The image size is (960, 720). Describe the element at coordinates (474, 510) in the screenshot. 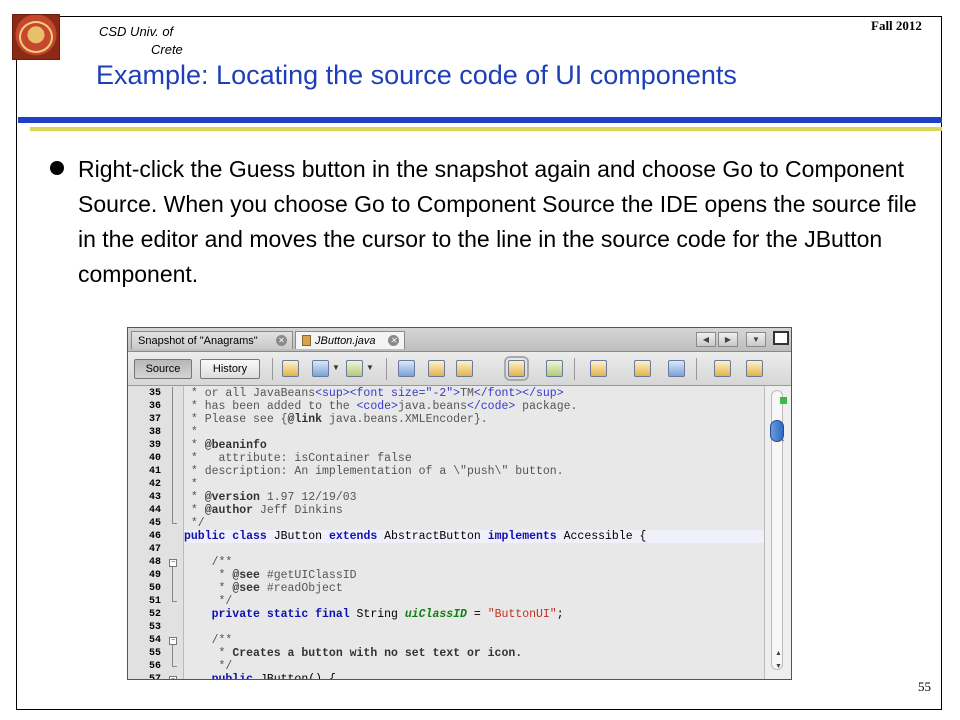

I see `code-line: * @author Jeff Dinkins` at that location.